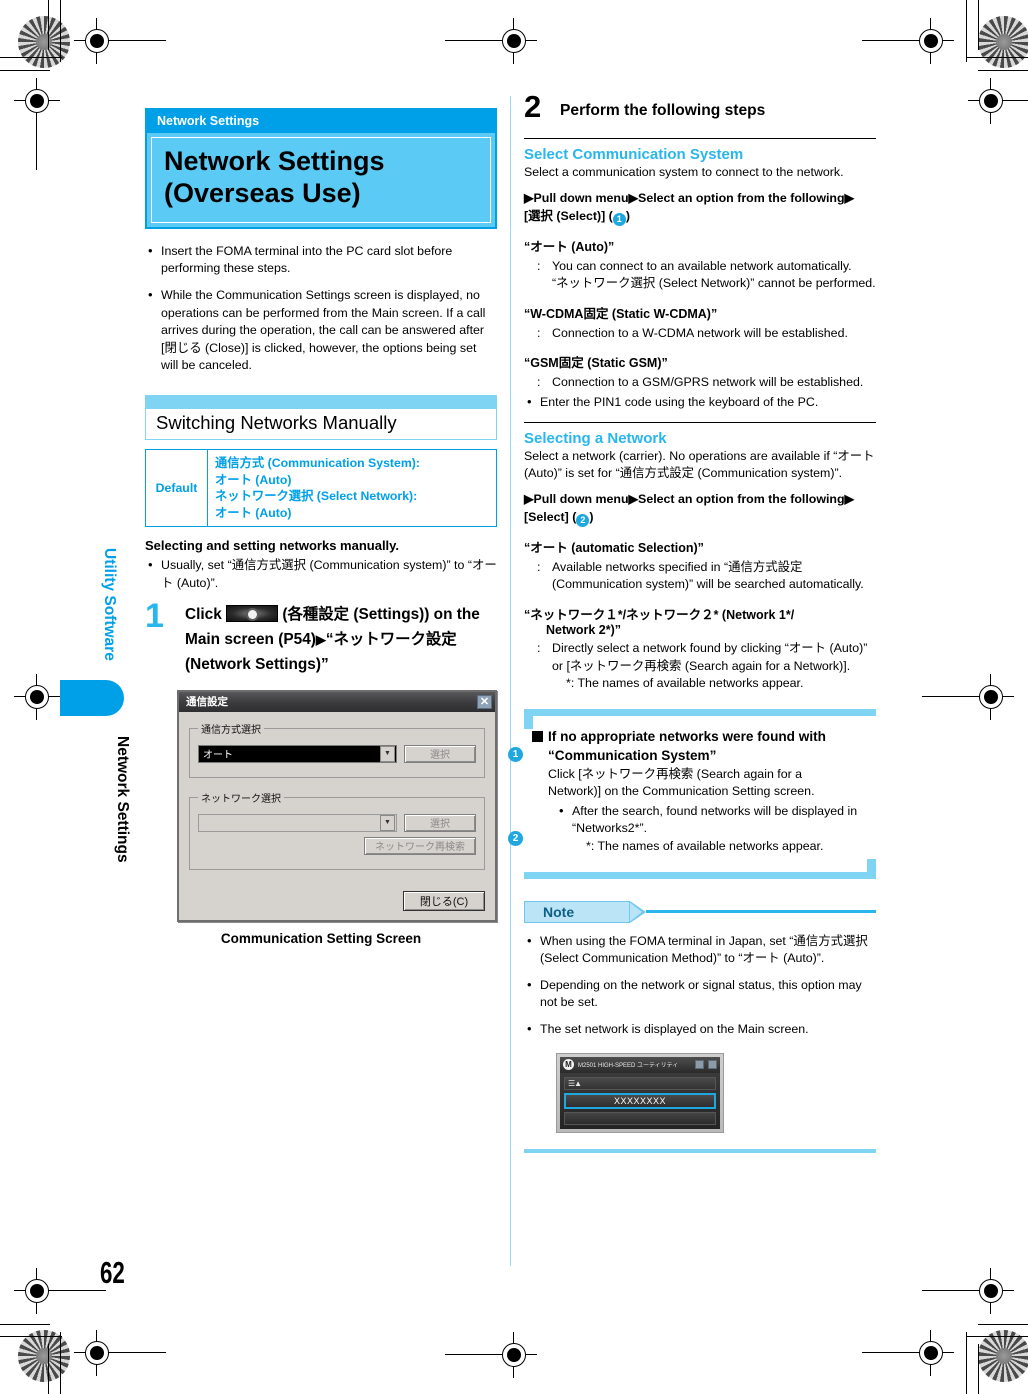 The image size is (1028, 1394). I want to click on main-screen-titlebar: M M2501 HIGH-SPEED ユーティリティ, so click(640, 1064).